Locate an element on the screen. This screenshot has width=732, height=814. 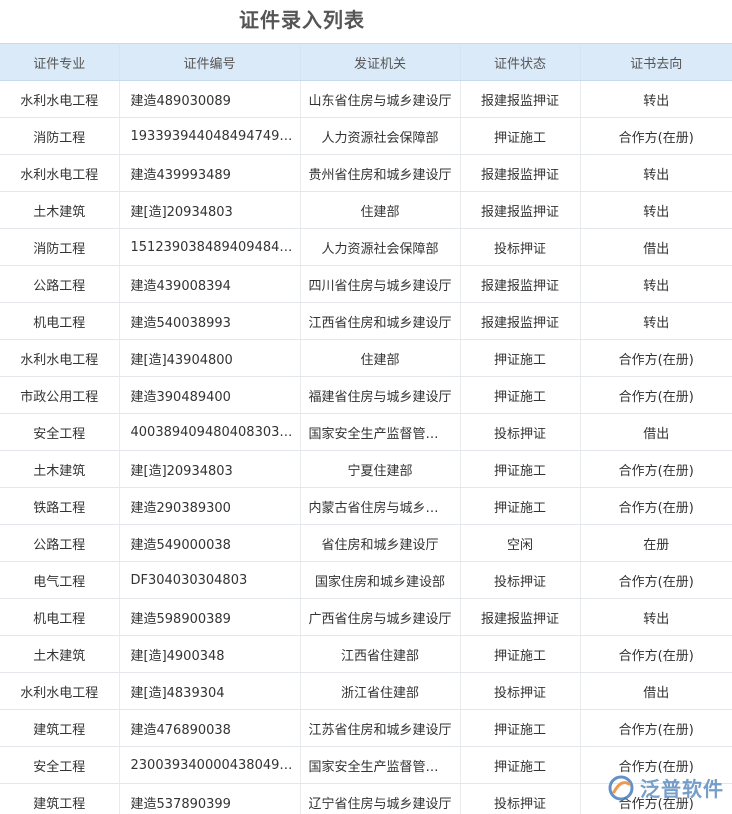
table-row: 市政公用工程 建造390489400 福建省住房与城乡建设厅 押证施工 合作方(在册) is located at coordinates (366, 395).